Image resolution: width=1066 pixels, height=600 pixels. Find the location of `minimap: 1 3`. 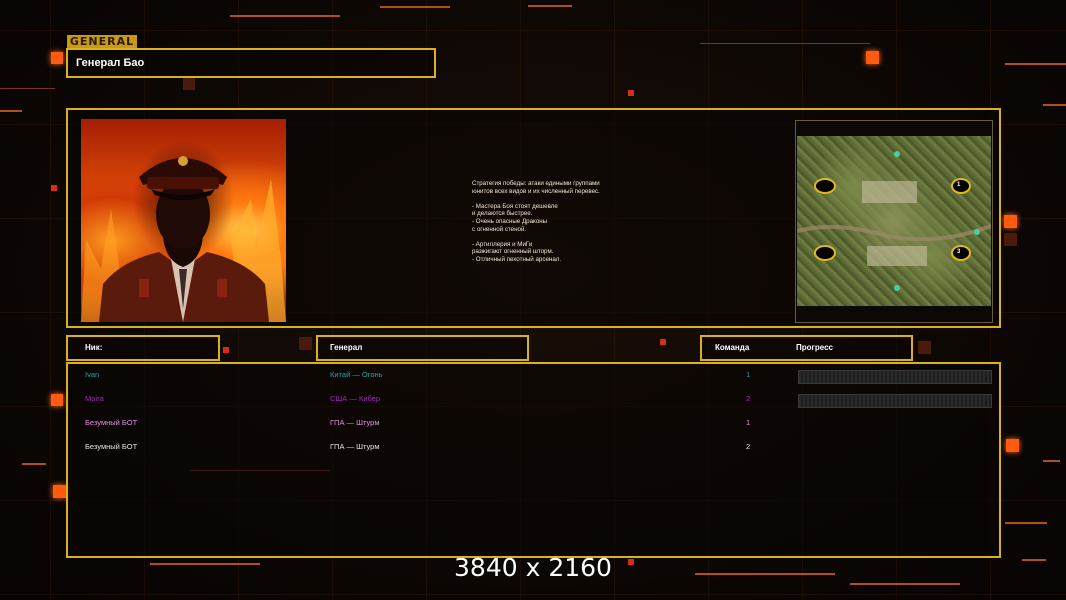

minimap: 1 3 is located at coordinates (894, 221).